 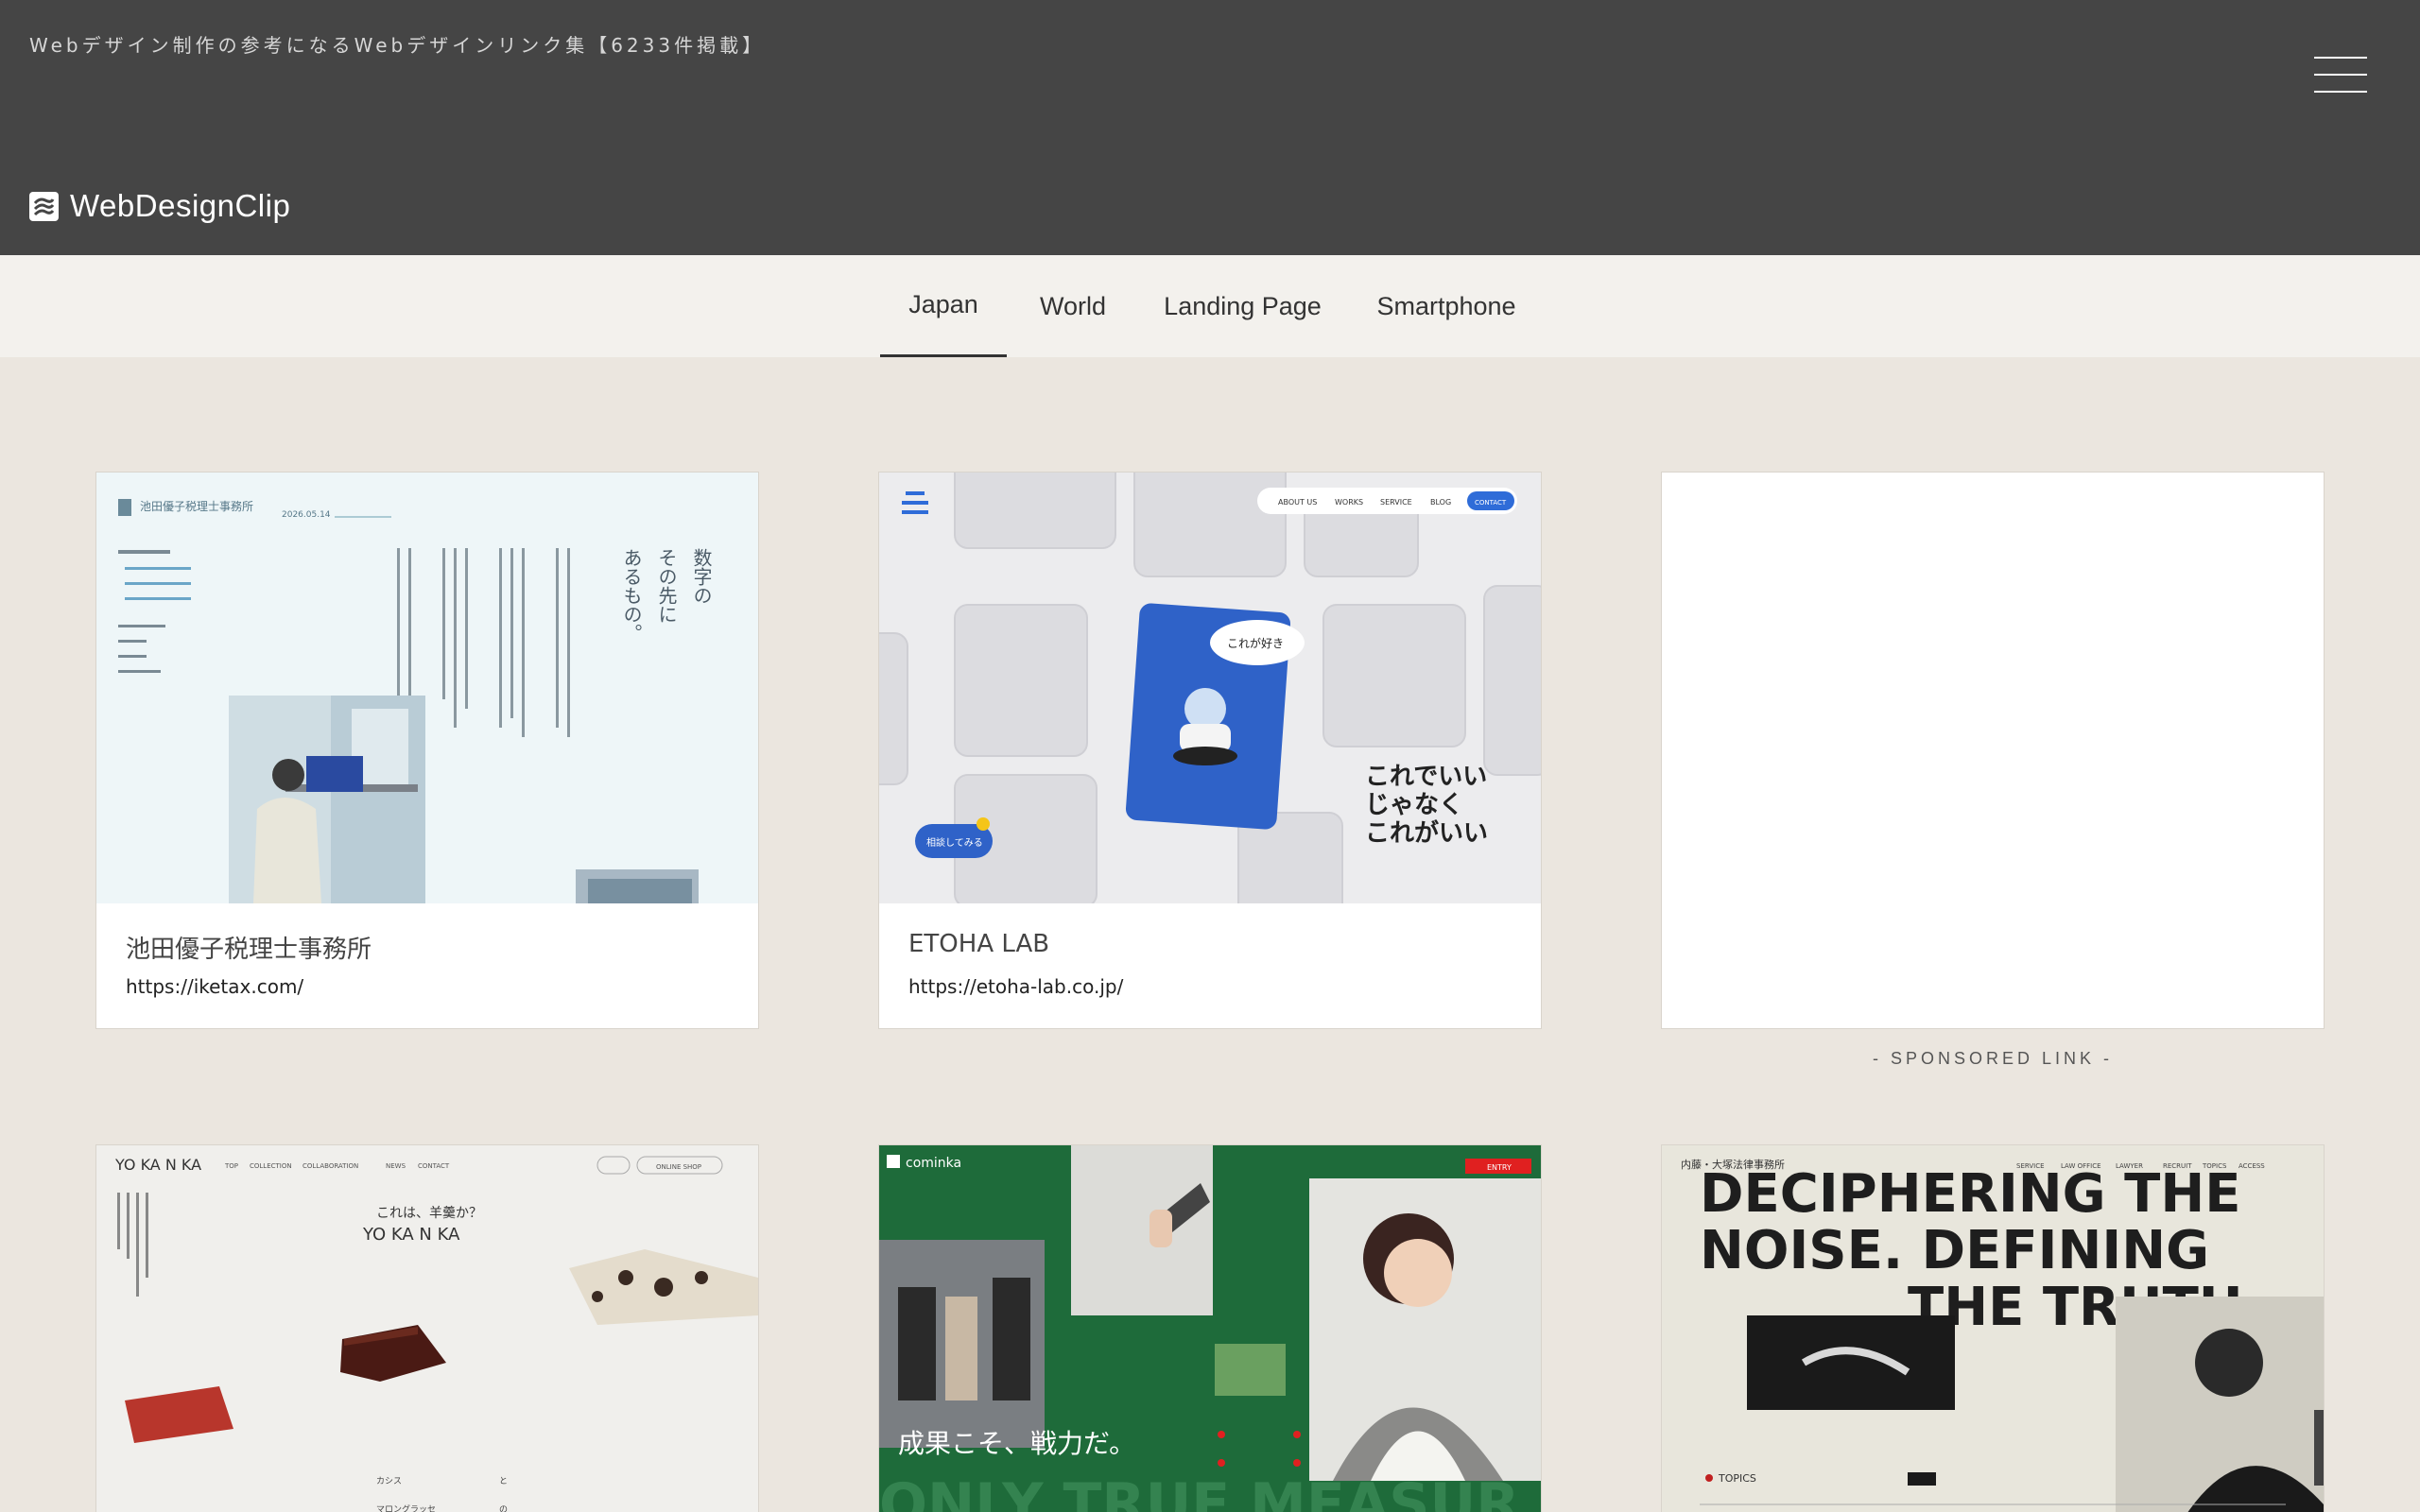 I want to click on site-logo: WebDesignClip, so click(x=159, y=206).